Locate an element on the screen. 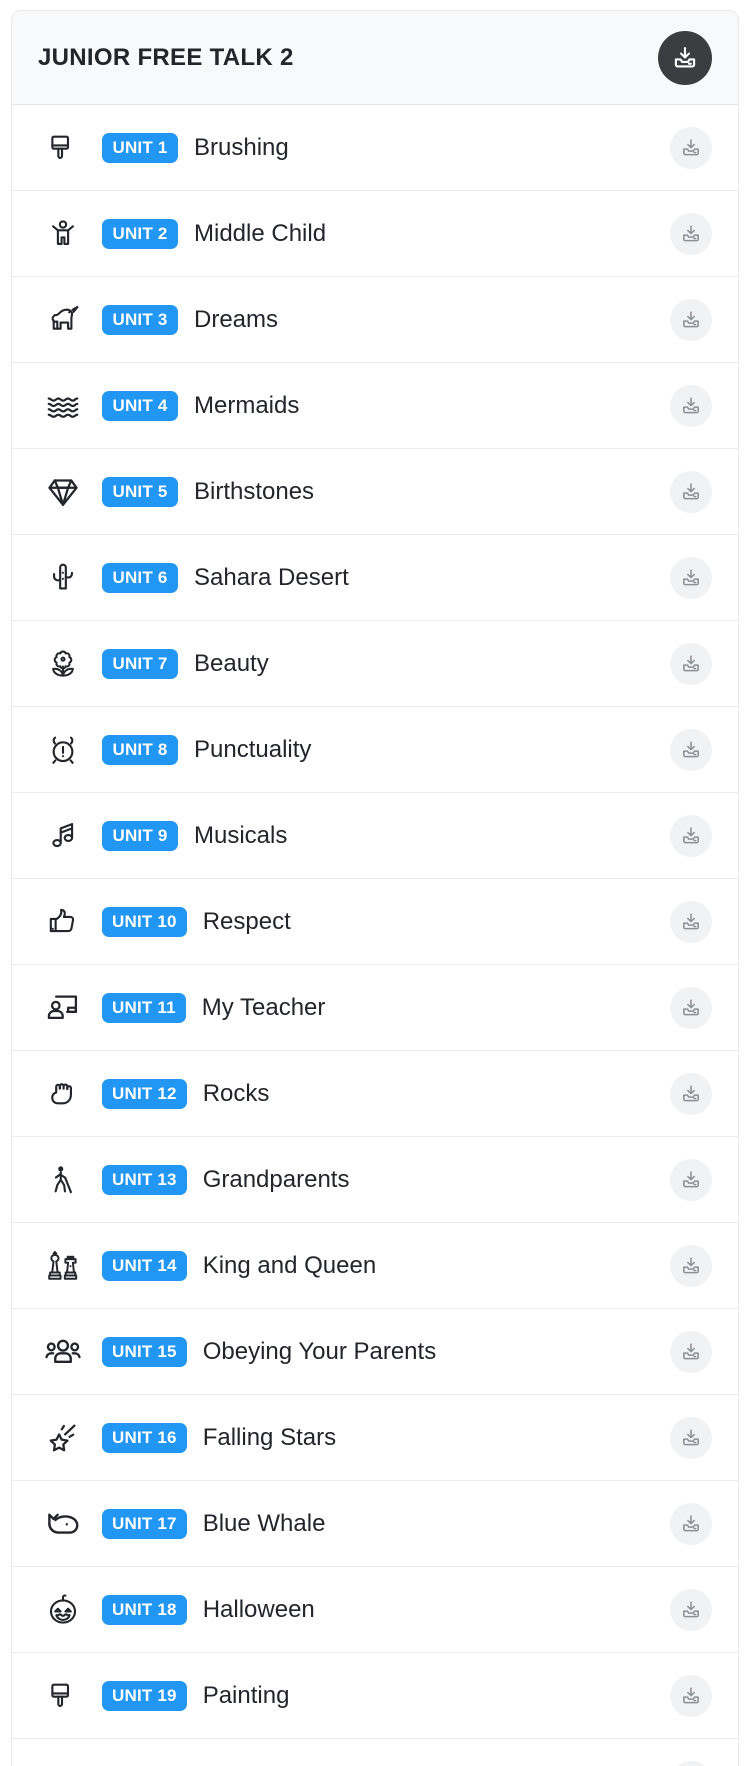 This screenshot has width=750, height=1766. list-item-title: Rocks is located at coordinates (236, 1093).